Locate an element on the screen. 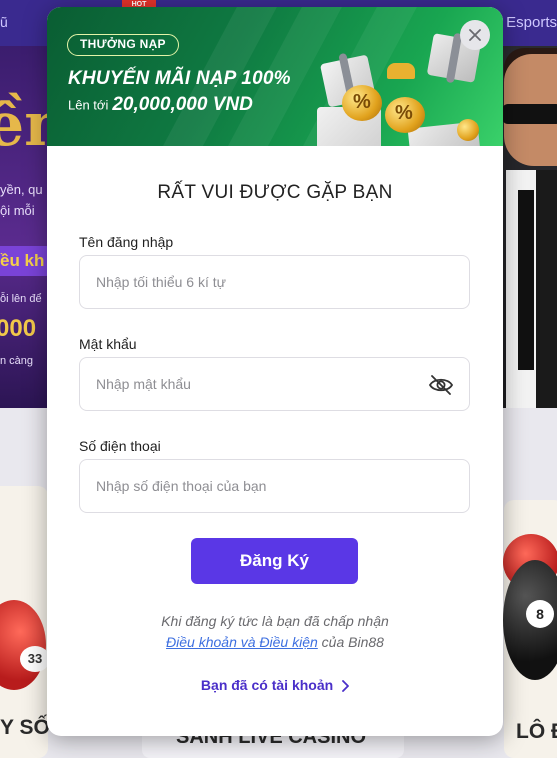  close-button is located at coordinates (475, 35).